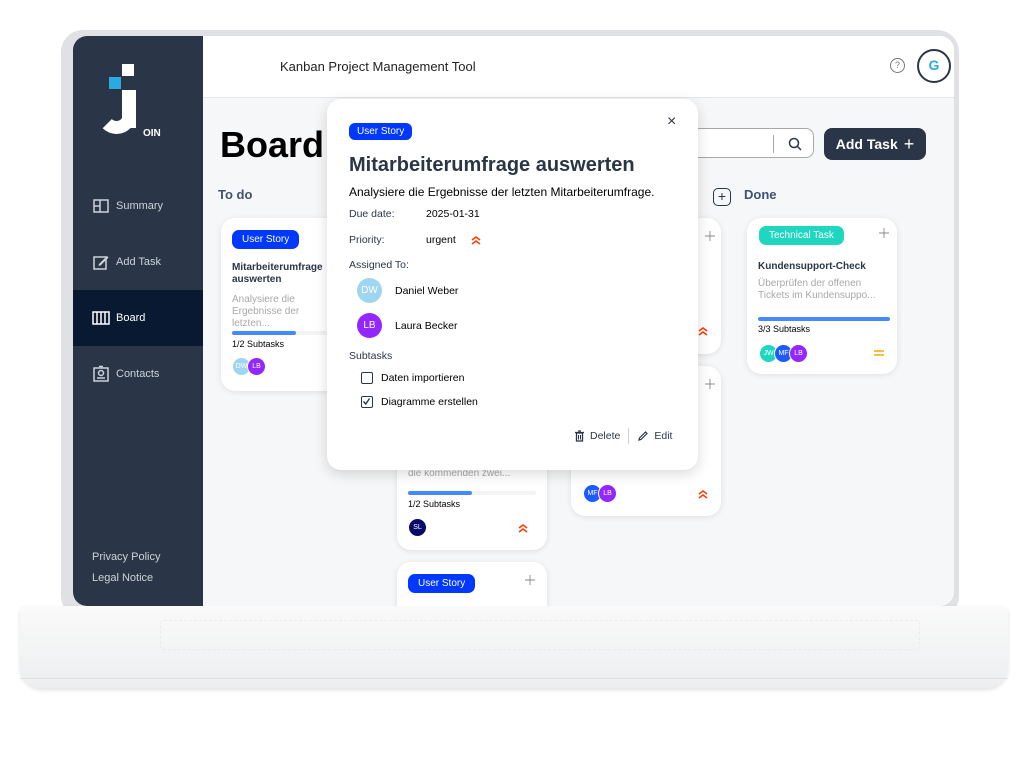 This screenshot has width=1024, height=768. Describe the element at coordinates (371, 356) in the screenshot. I see `subtasks-label: Subtasks` at that location.